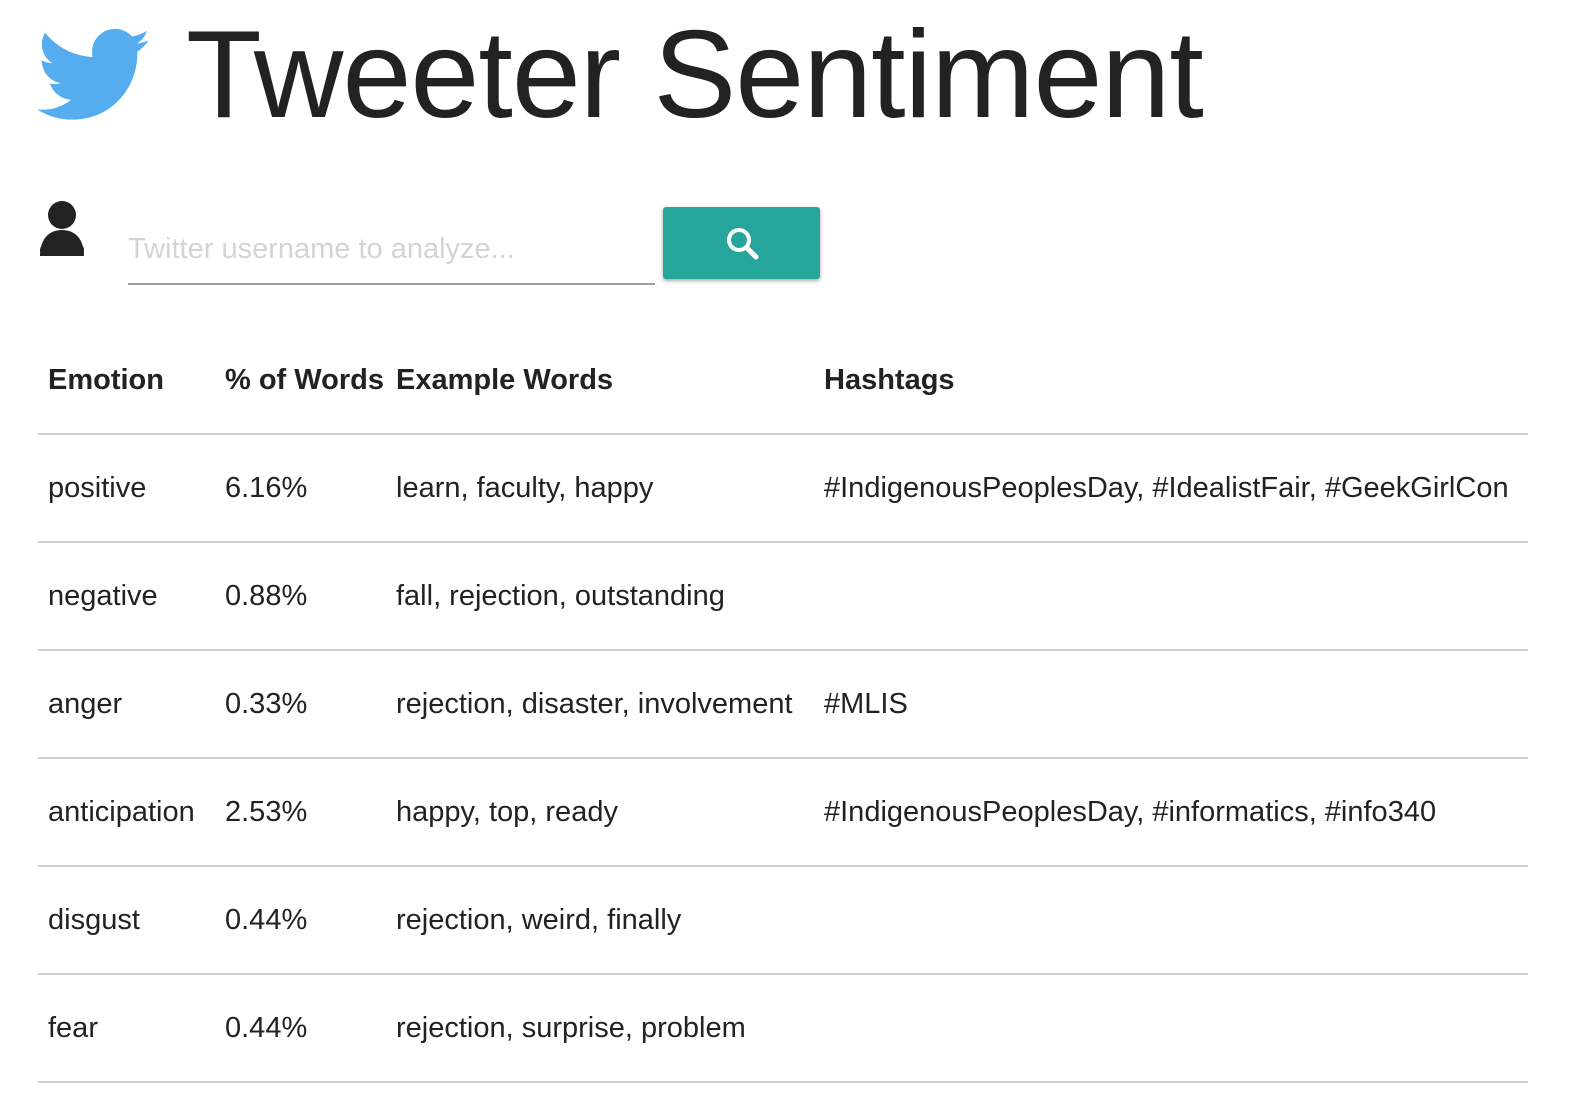  Describe the element at coordinates (866, 703) in the screenshot. I see `hashtags-cell: #MLIS` at that location.